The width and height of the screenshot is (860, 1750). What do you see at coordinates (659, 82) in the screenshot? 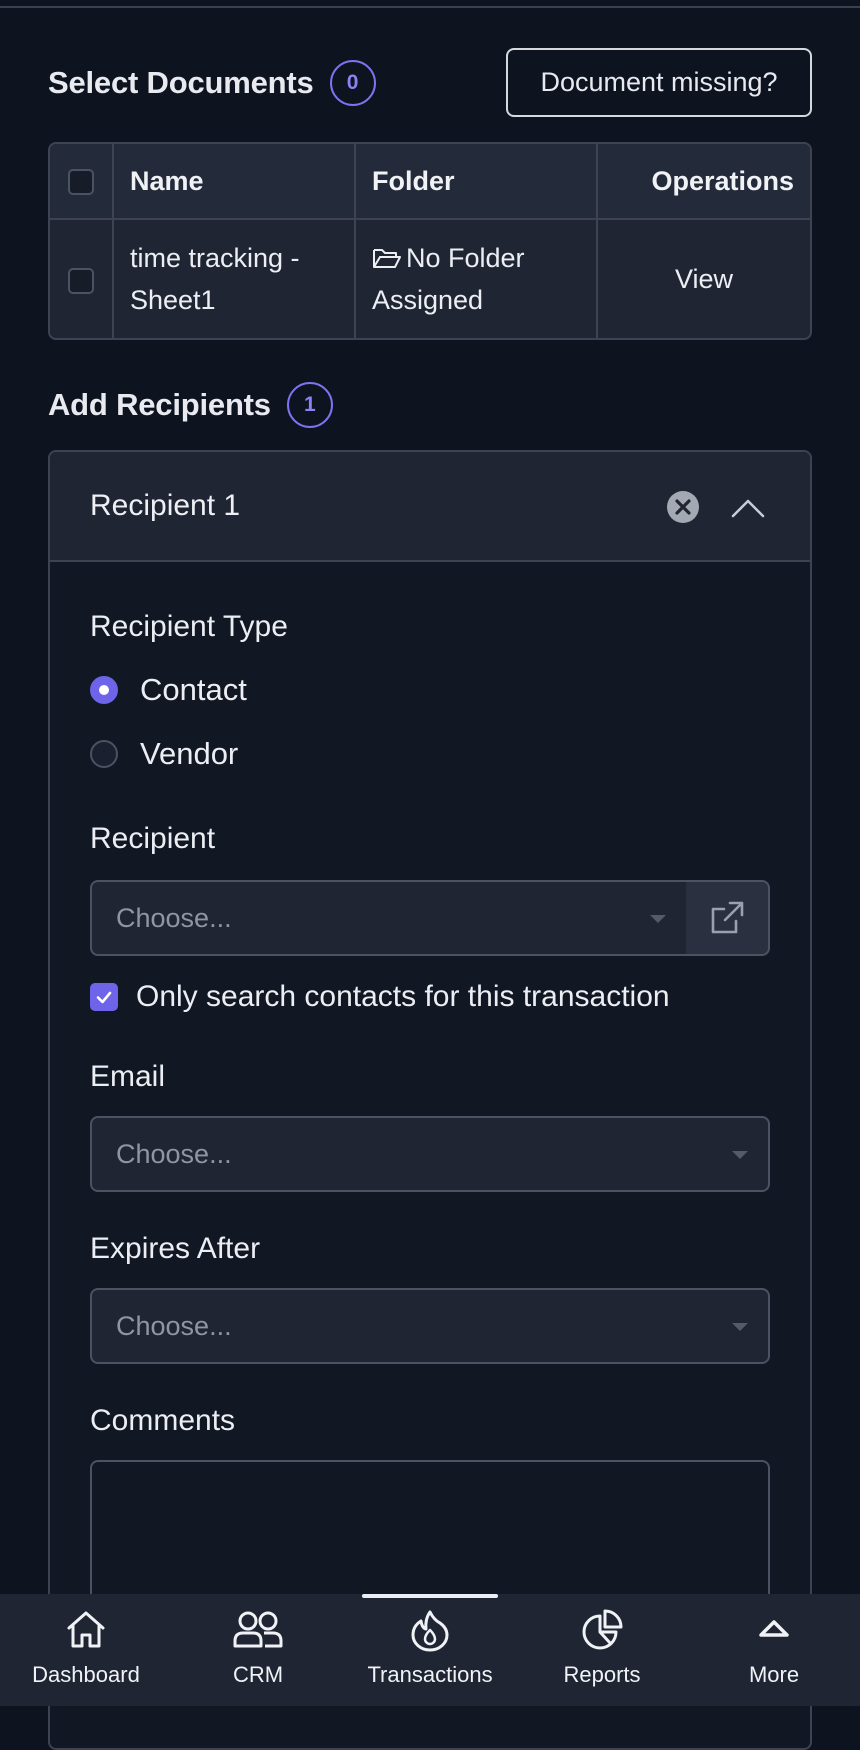
I see `document-missing-button: Document missing?` at bounding box center [659, 82].